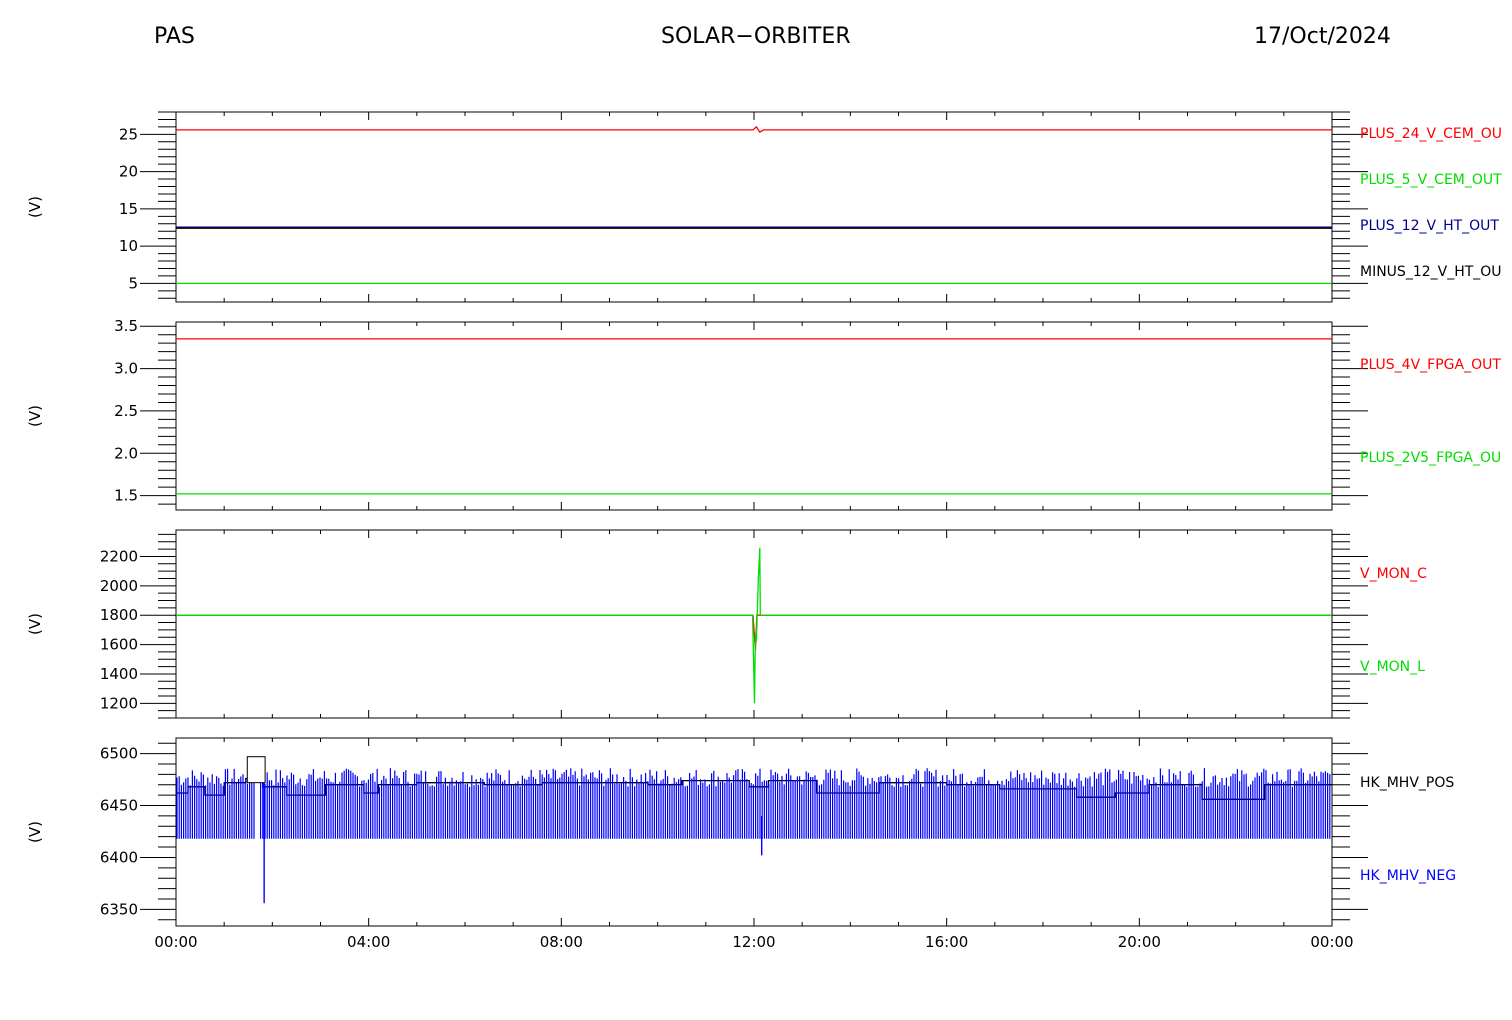 The image size is (1512, 1020). I want to click on series-label: MINUS_12_V_HT_OU, so click(1431, 272).